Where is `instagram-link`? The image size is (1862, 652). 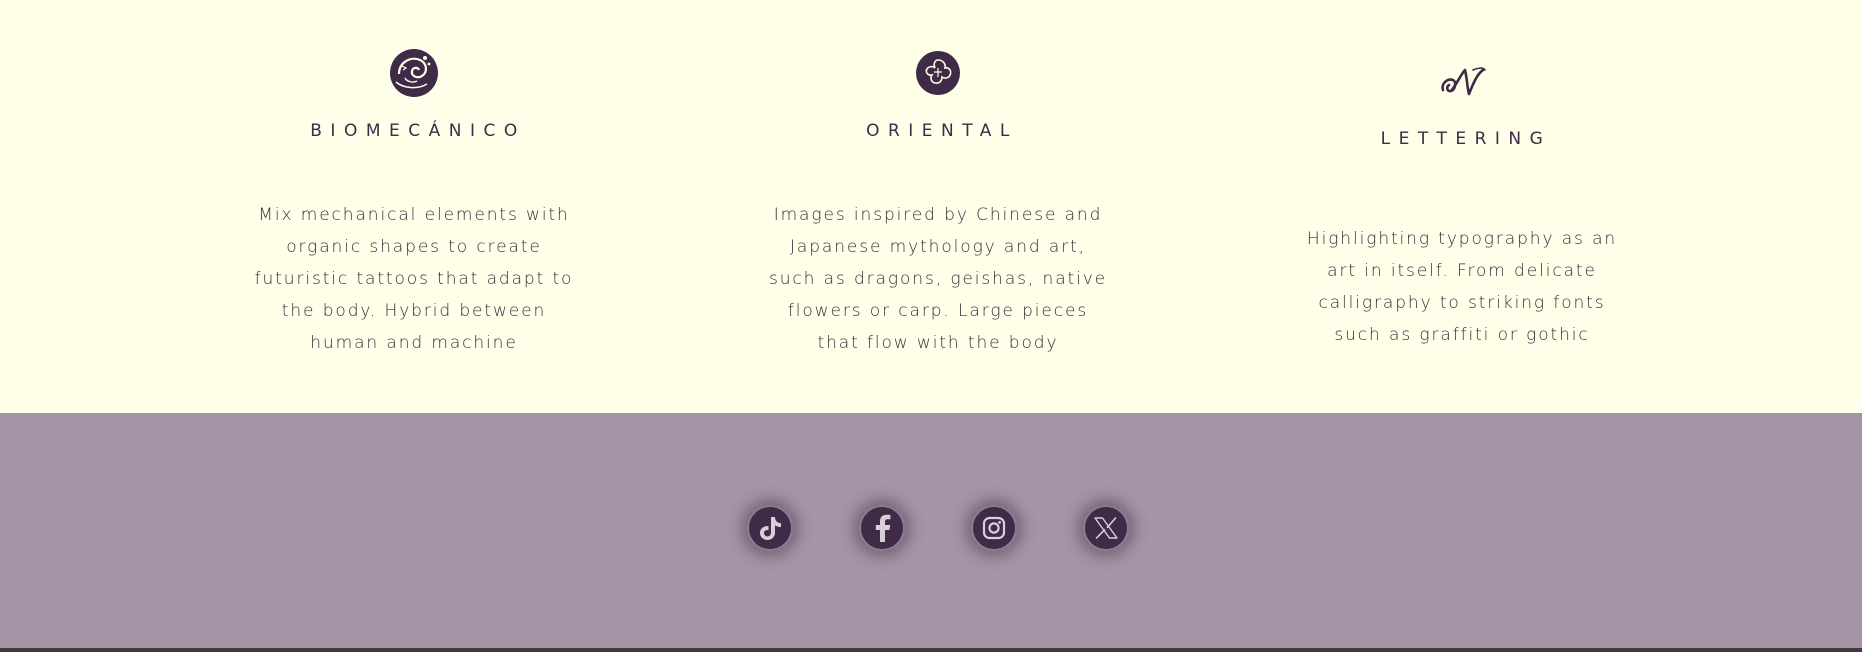
instagram-link is located at coordinates (994, 528).